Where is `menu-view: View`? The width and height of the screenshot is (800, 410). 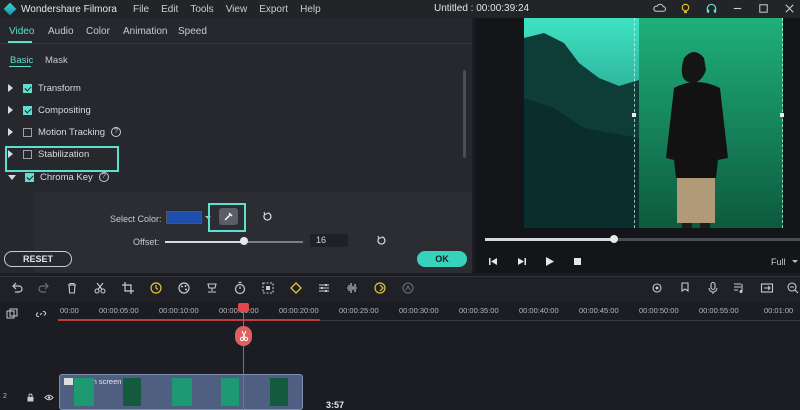
menu-view: View is located at coordinates (237, 9).